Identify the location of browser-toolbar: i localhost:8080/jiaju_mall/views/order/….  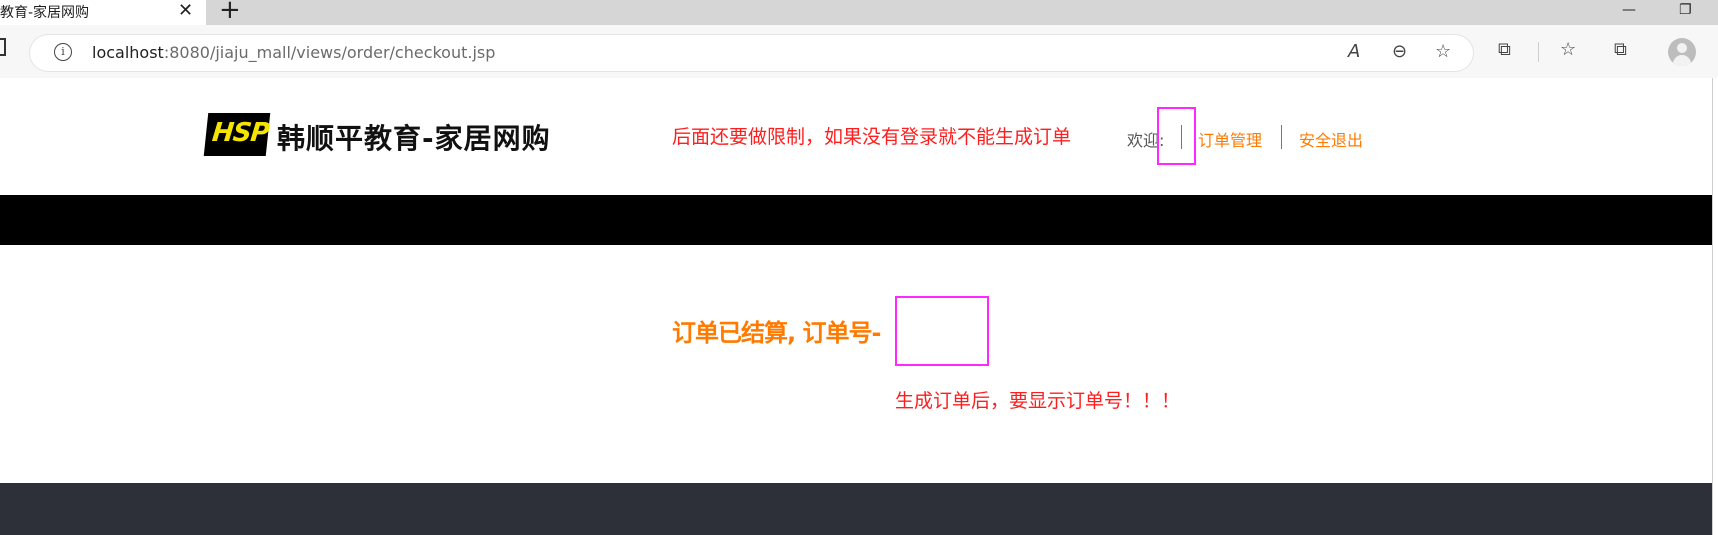
(859, 51).